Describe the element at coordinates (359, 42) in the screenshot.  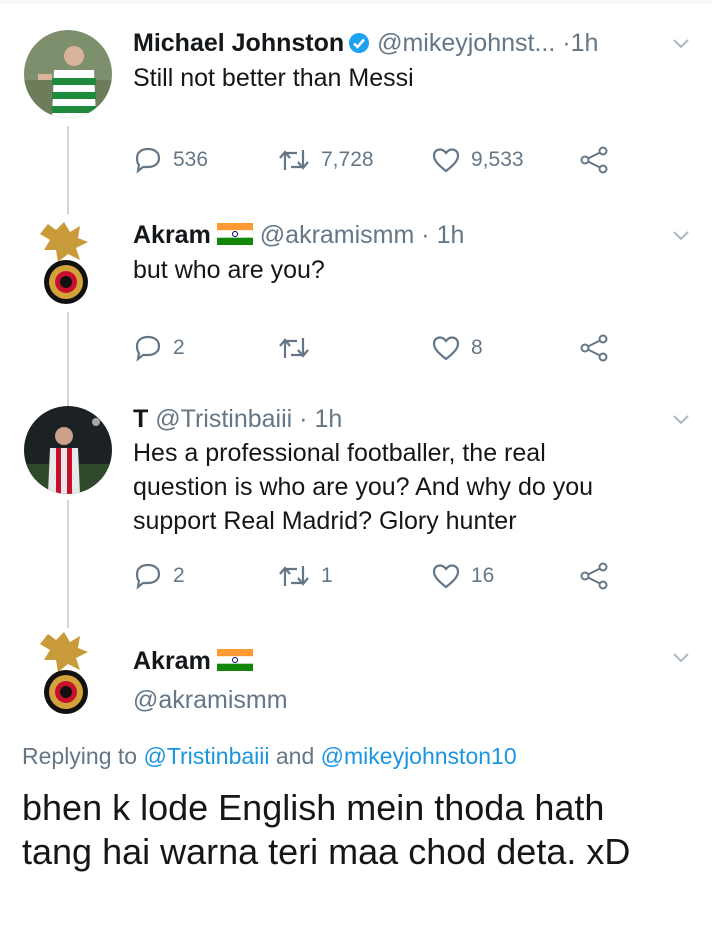
I see `verified-badge-icon` at that location.